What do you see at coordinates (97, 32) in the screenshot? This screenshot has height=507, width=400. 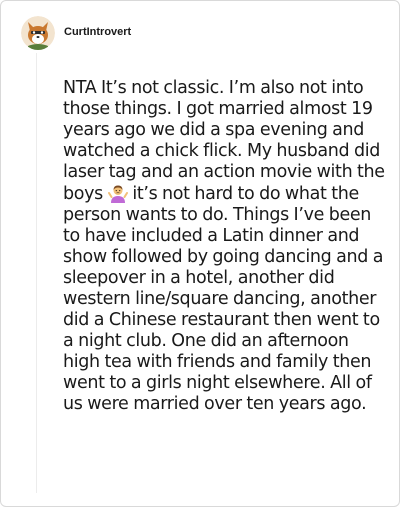 I see `comment-author: CurtIntrovert` at bounding box center [97, 32].